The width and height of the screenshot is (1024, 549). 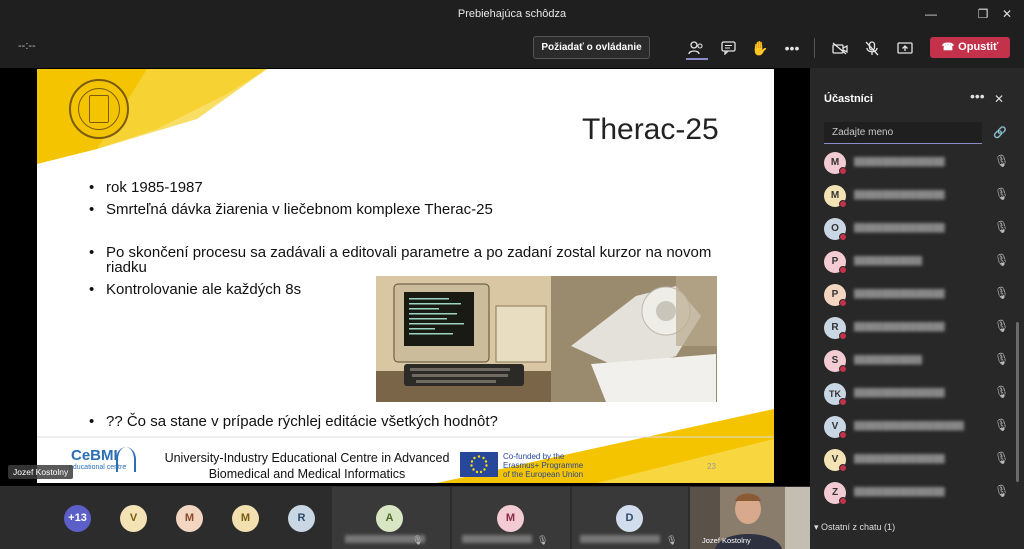 What do you see at coordinates (917, 328) in the screenshot?
I see `participant-row: R ████████████████ 🎙` at bounding box center [917, 328].